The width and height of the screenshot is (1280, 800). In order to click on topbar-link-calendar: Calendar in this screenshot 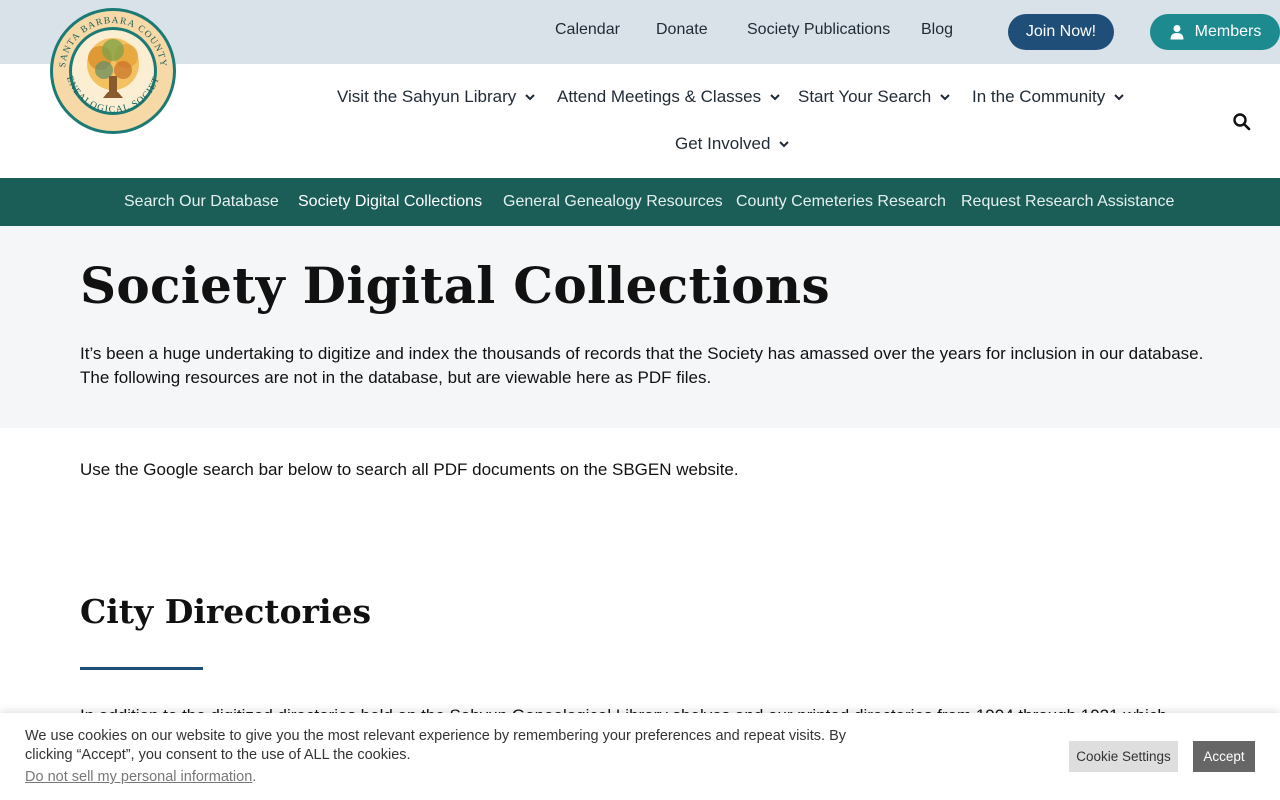, I will do `click(587, 30)`.